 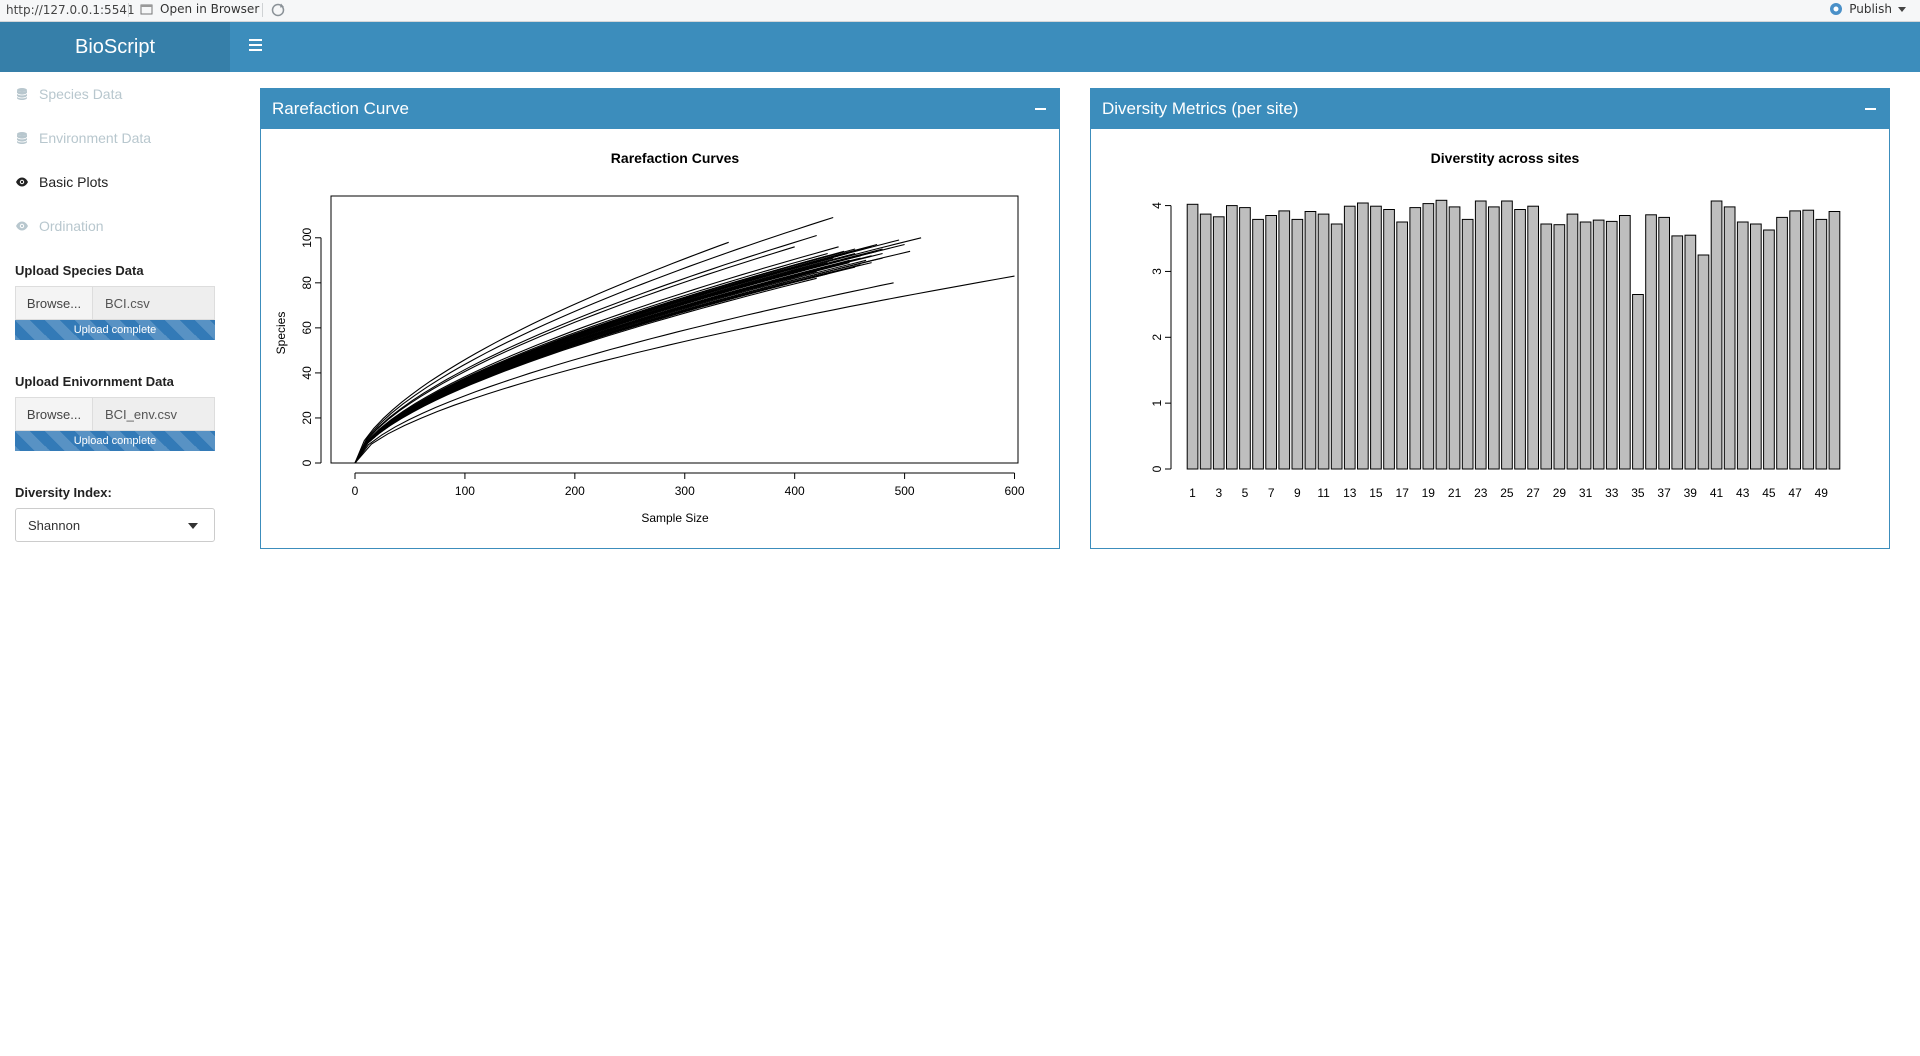 I want to click on x-tick-label: 200, so click(x=575, y=491).